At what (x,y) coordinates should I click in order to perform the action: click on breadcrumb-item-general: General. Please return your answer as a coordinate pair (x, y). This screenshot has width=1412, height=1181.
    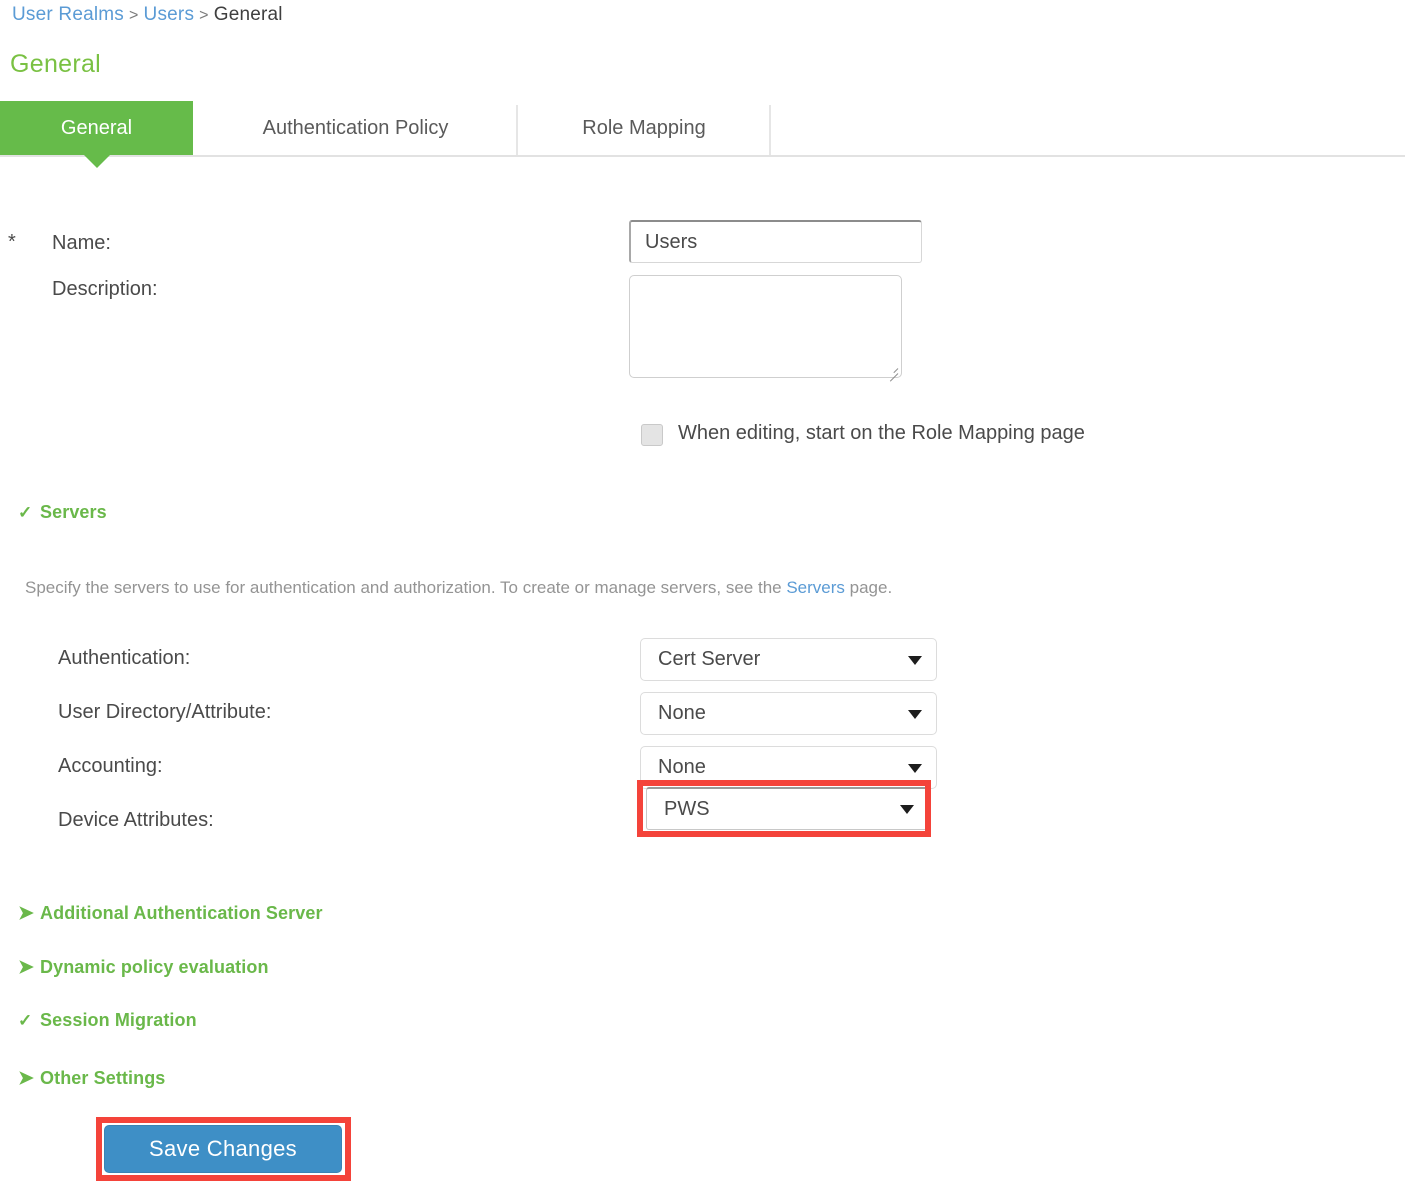
    Looking at the image, I should click on (248, 14).